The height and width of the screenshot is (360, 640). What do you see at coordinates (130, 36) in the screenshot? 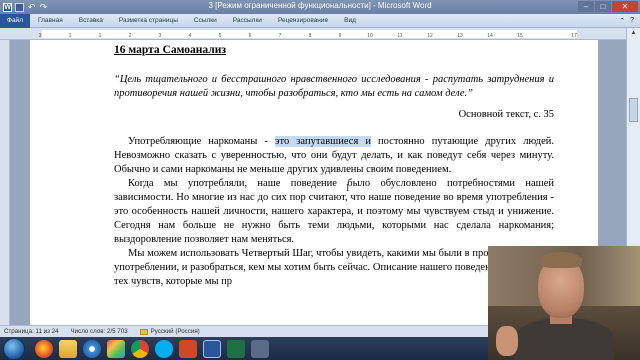
I see `ruler-number: 2` at bounding box center [130, 36].